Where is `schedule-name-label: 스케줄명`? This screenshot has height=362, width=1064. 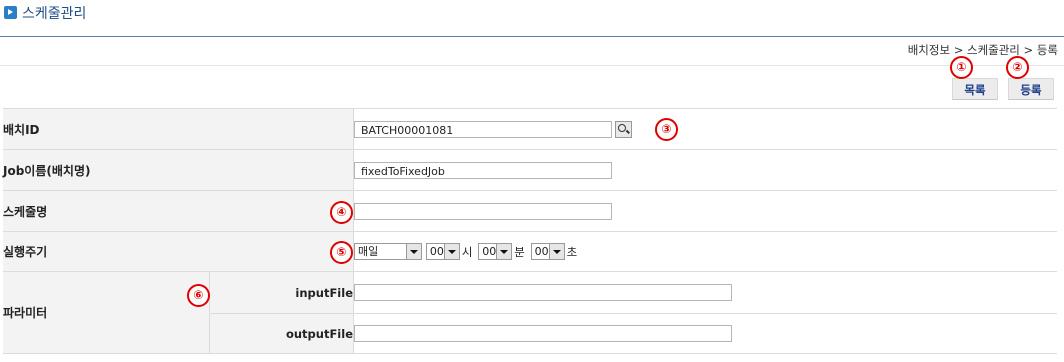 schedule-name-label: 스케줄명 is located at coordinates (178, 211).